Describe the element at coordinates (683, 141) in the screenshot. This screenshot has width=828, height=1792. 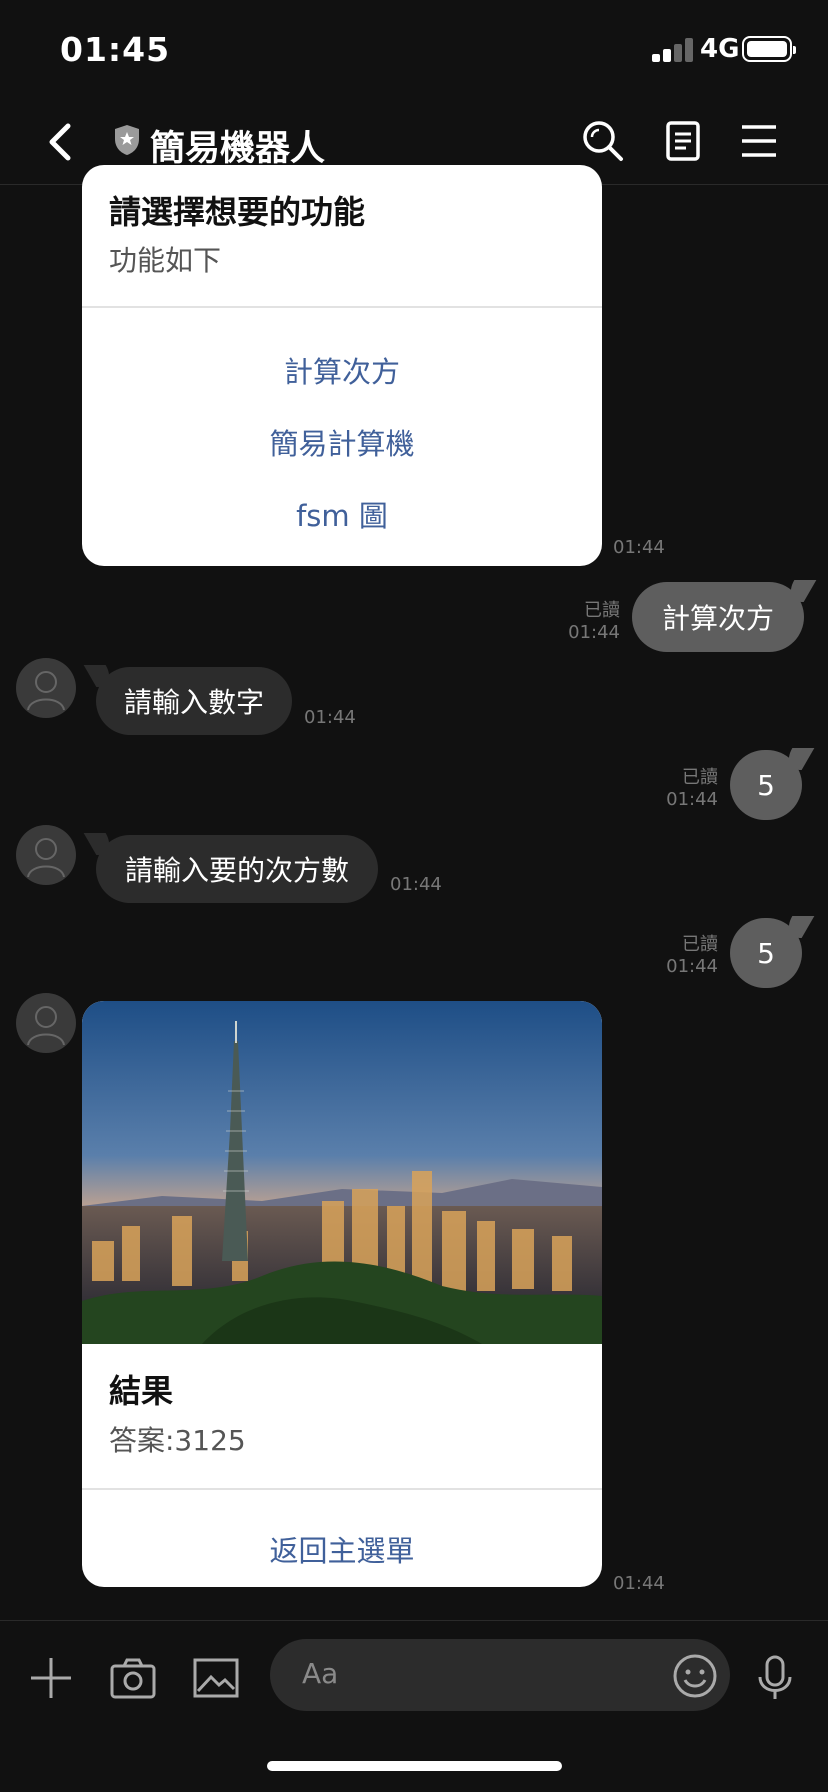
I see `notes-icon` at that location.